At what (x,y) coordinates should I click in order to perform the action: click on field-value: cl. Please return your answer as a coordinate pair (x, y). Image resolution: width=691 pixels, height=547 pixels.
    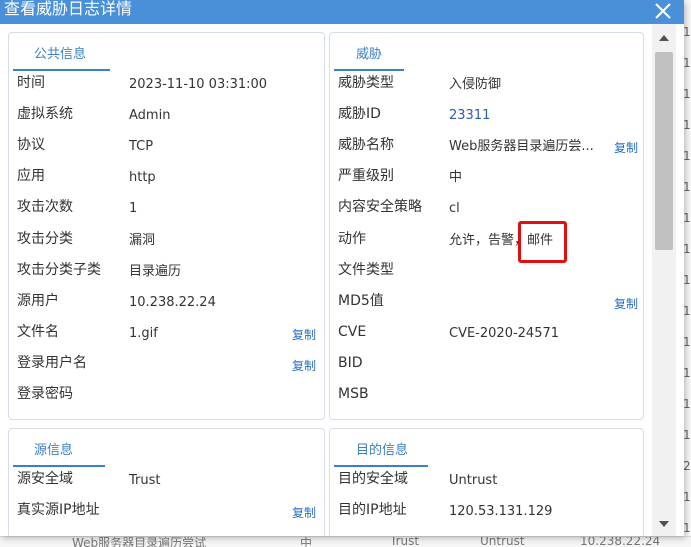
    Looking at the image, I should click on (454, 209).